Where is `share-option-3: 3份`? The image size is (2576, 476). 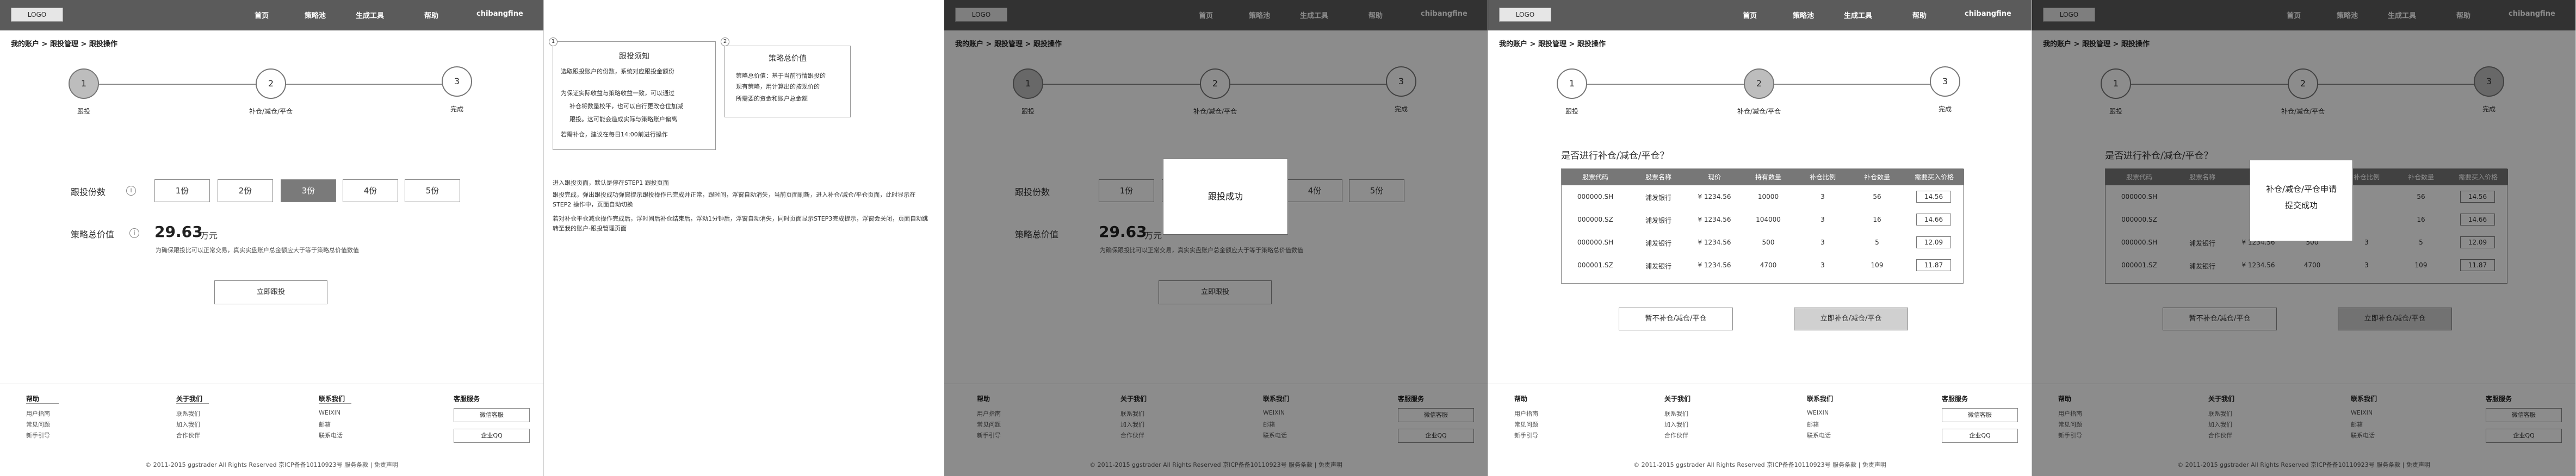
share-option-3: 3份 is located at coordinates (308, 190).